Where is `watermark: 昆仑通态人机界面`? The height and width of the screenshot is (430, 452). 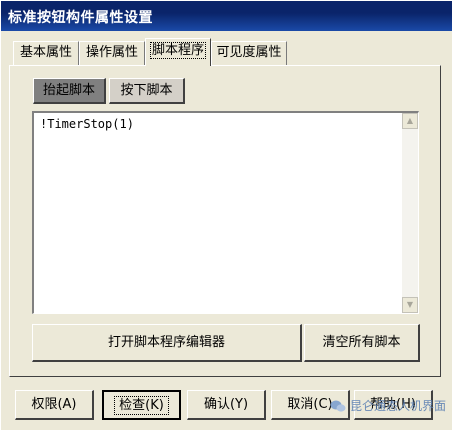
watermark: 昆仑通态人机界面 is located at coordinates (388, 405).